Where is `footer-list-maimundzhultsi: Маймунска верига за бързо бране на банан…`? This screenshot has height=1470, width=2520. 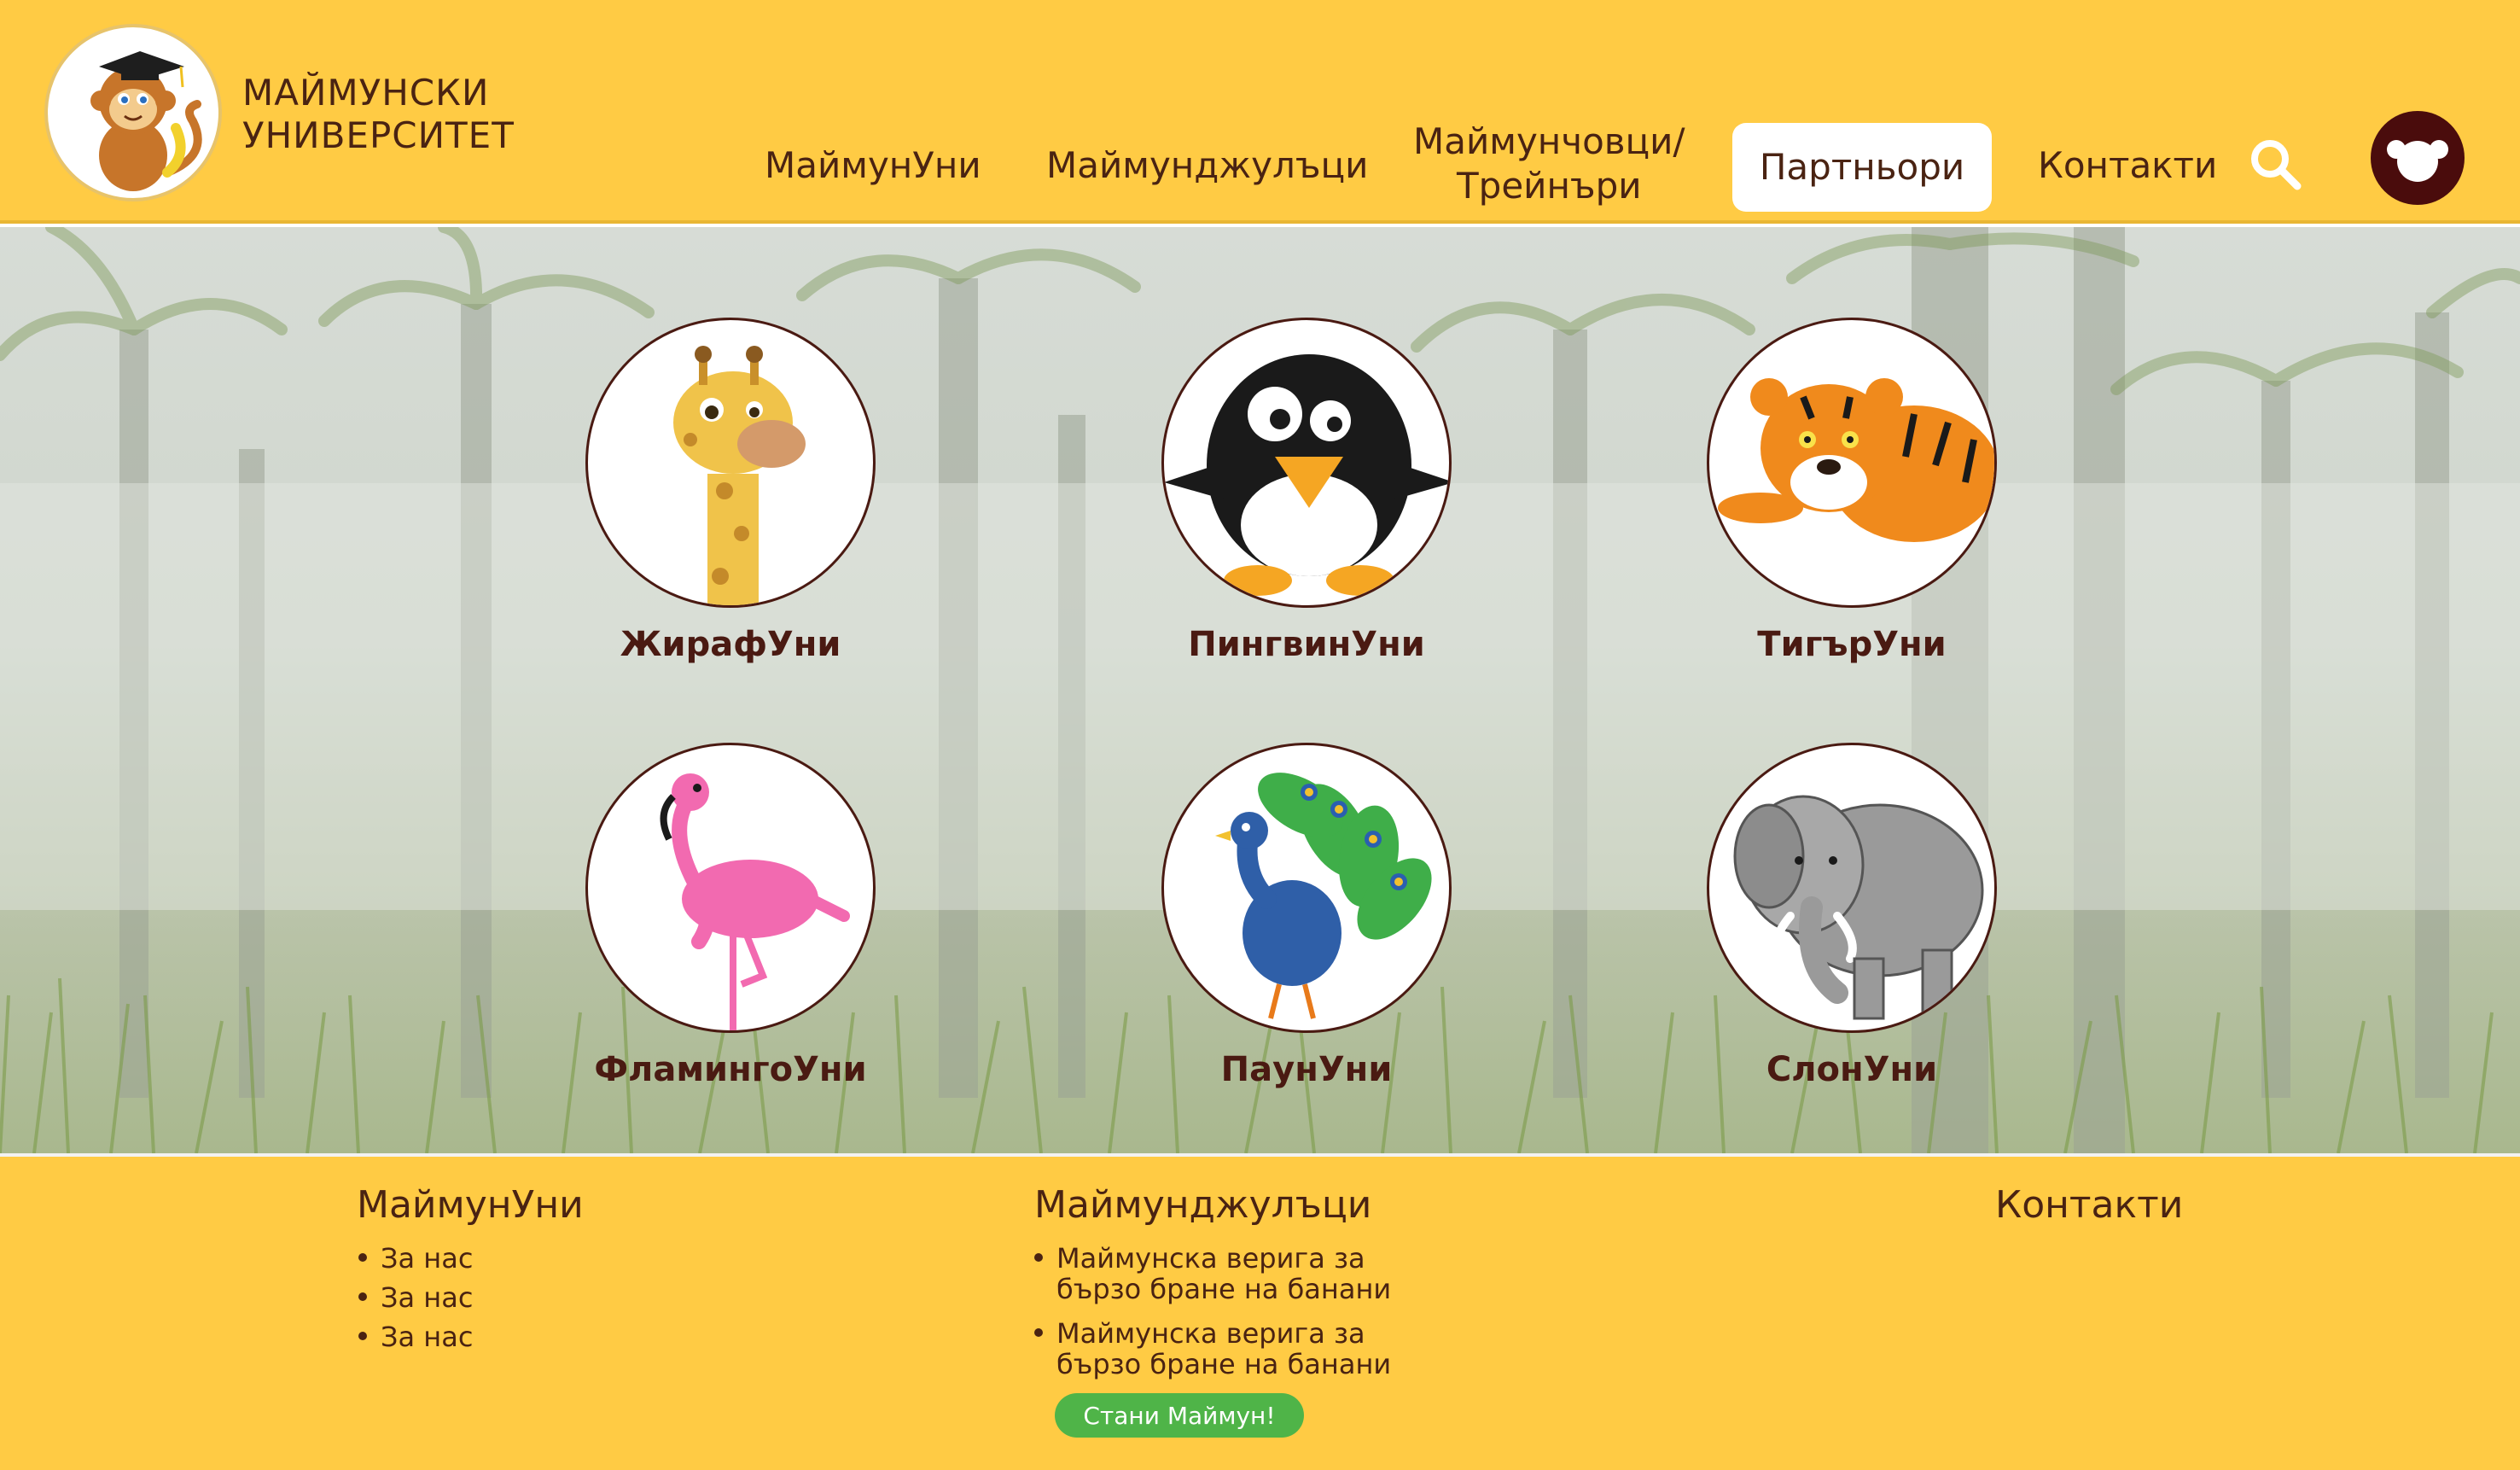
footer-list-maimundzhultsi: Маймунска верига за бързо бране на банан… is located at coordinates (1212, 1311).